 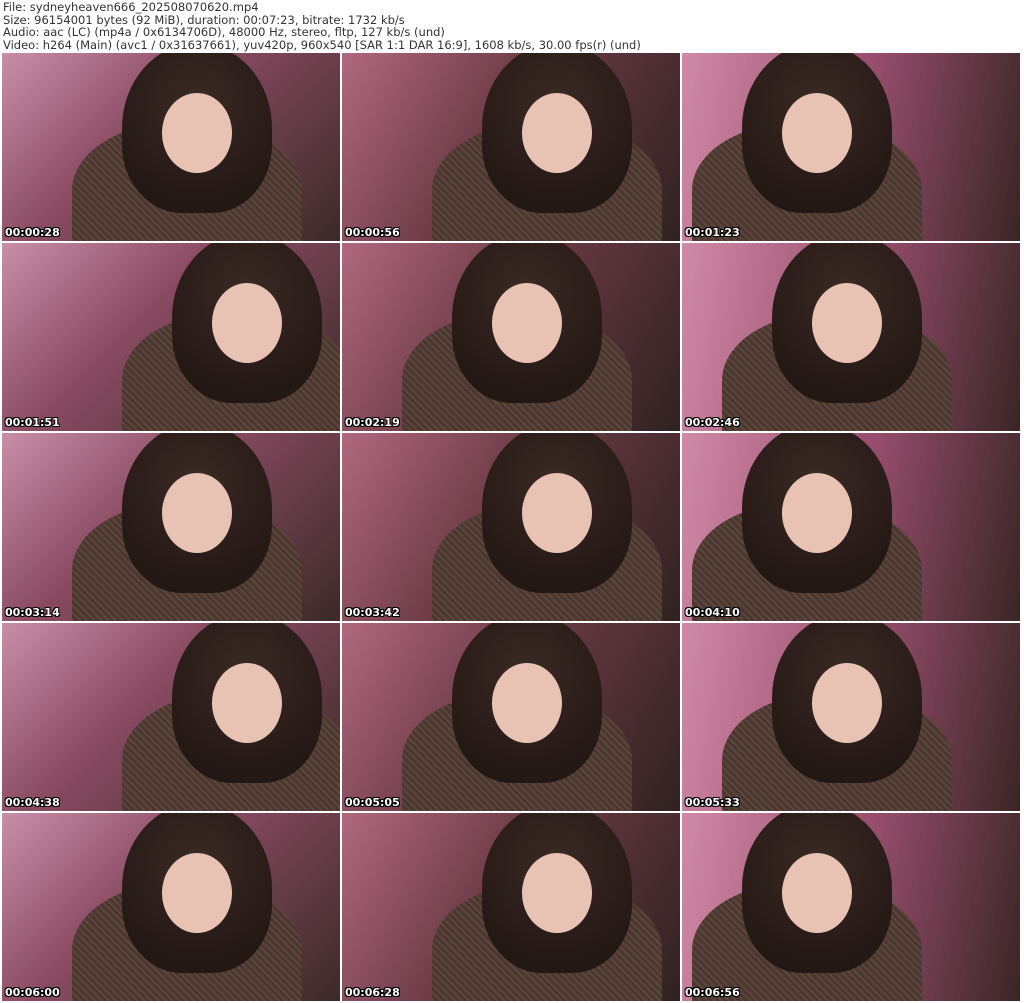 What do you see at coordinates (712, 802) in the screenshot?
I see `thumbnail-timestamp: 00:05:33` at bounding box center [712, 802].